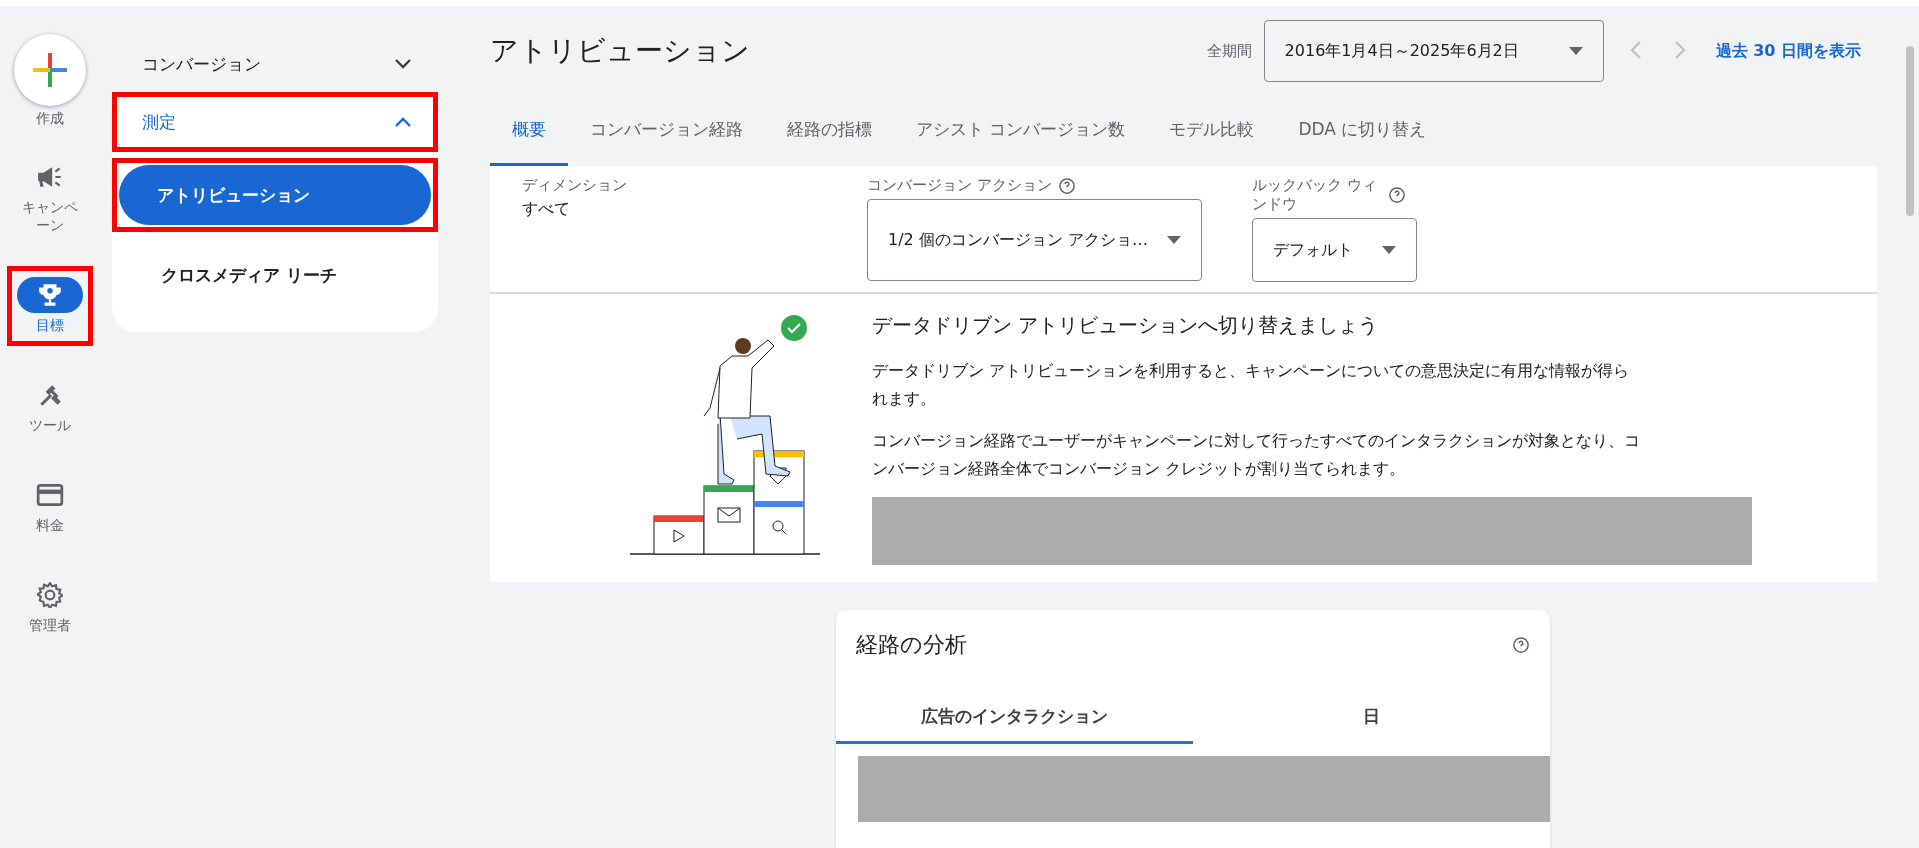  I want to click on banner-paragraph: コンバージョン経路でユーザーがキャンペーンに対して行ったすべてのインタラクションが対象となり、コンバージョン経路全体でコンバージョン クレジットが割り当てられます。, so click(1256, 455).